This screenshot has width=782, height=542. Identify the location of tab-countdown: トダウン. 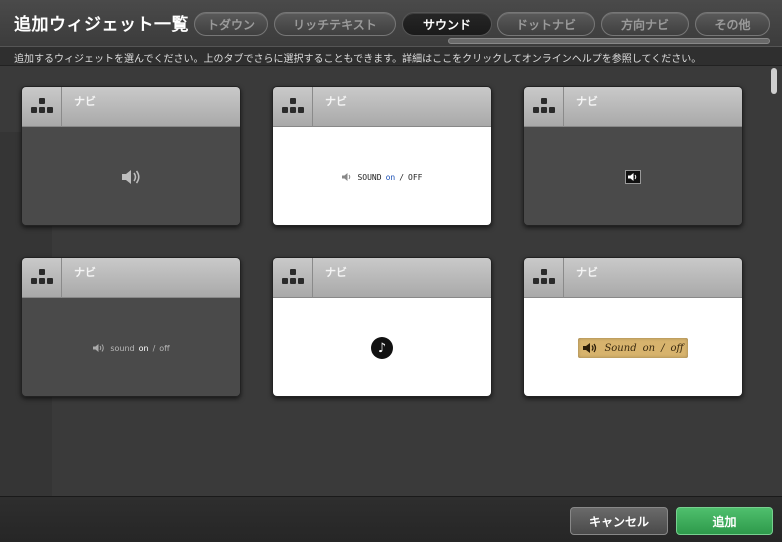
(231, 24).